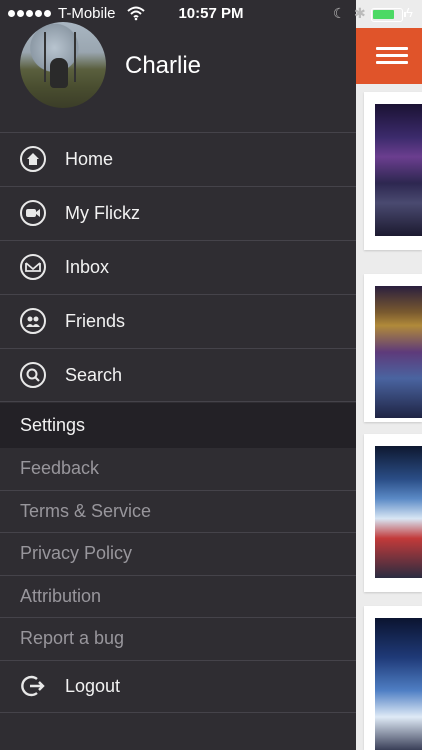 This screenshot has width=422, height=750. I want to click on settings-item-label: Terms & Service, so click(86, 510).